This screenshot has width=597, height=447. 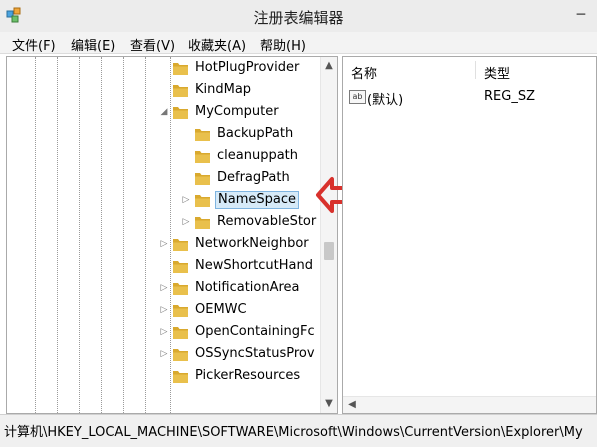 I want to click on string-value-icon: ab, so click(x=357, y=97).